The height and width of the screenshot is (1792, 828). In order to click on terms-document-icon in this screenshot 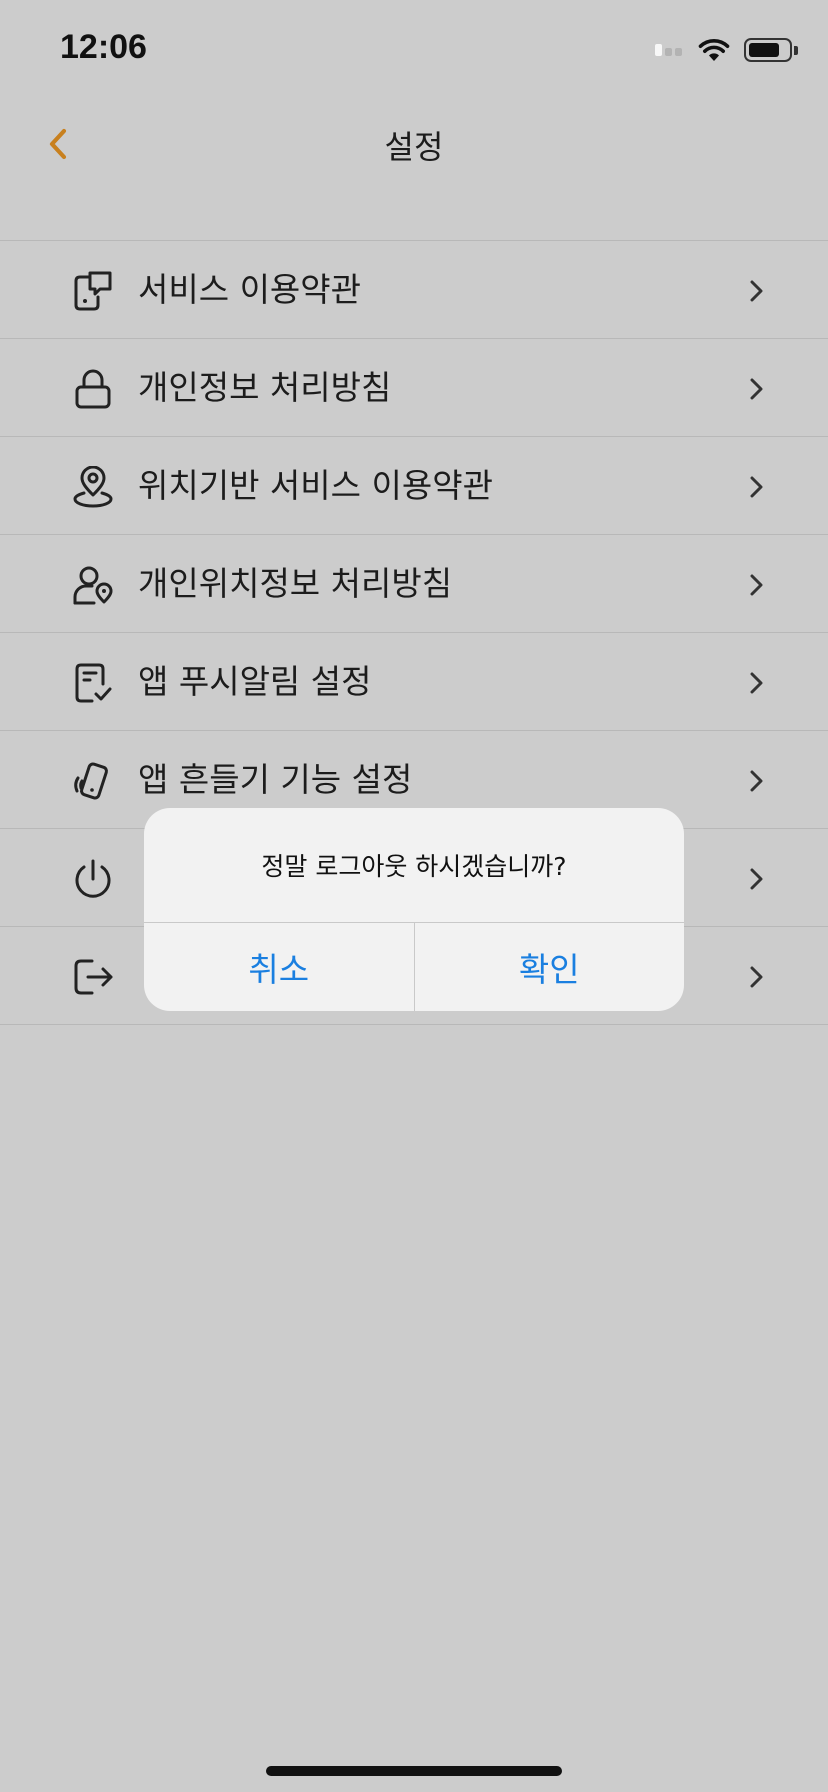, I will do `click(93, 291)`.